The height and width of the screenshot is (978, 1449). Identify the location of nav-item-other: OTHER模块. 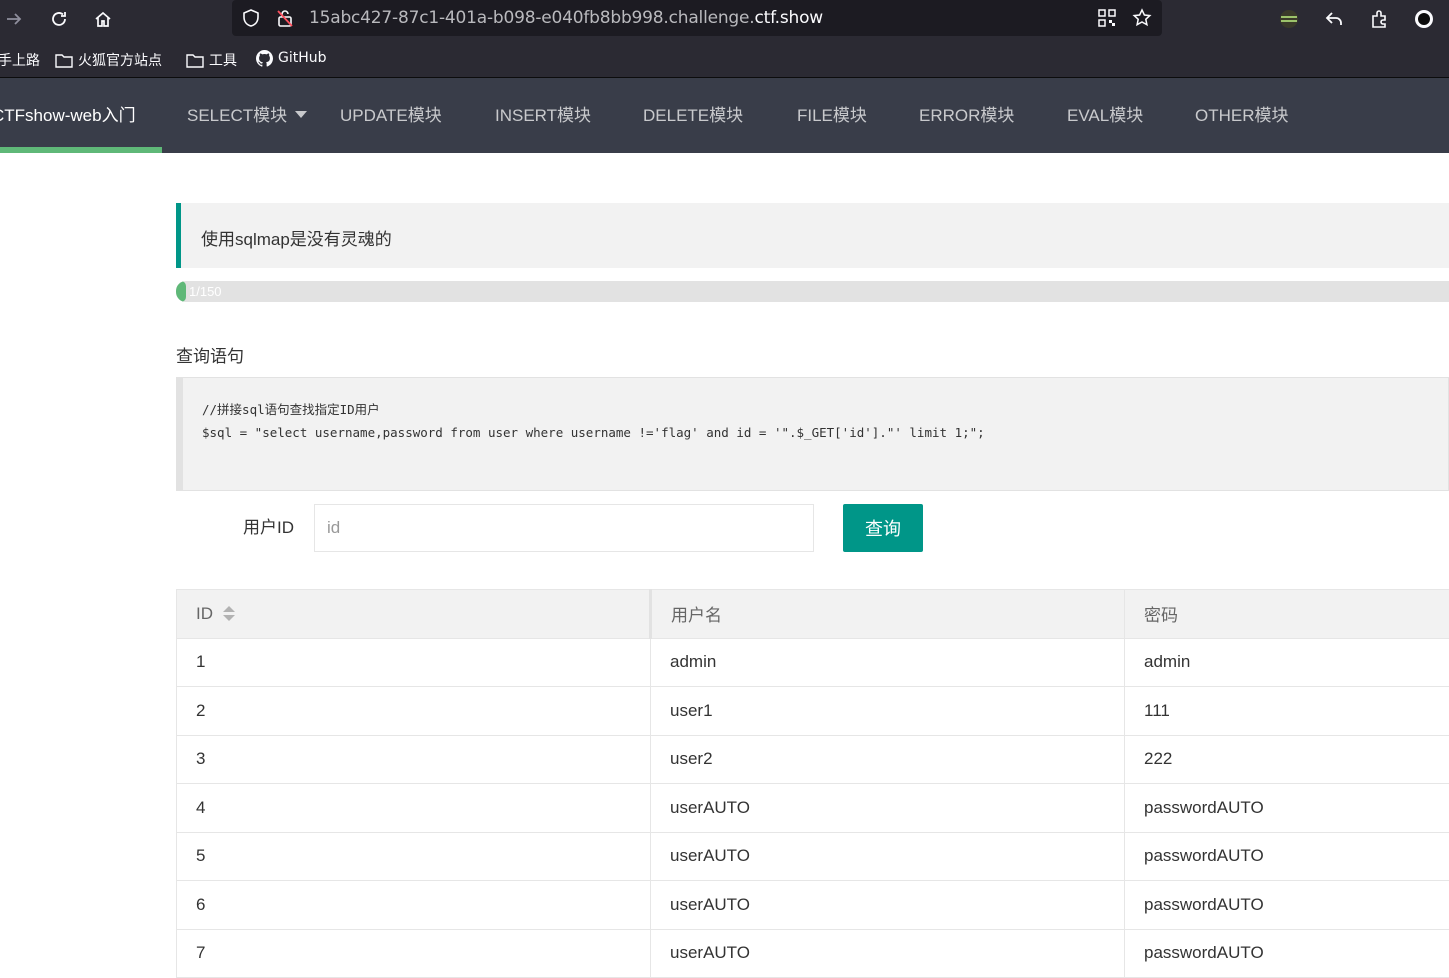
(1242, 115).